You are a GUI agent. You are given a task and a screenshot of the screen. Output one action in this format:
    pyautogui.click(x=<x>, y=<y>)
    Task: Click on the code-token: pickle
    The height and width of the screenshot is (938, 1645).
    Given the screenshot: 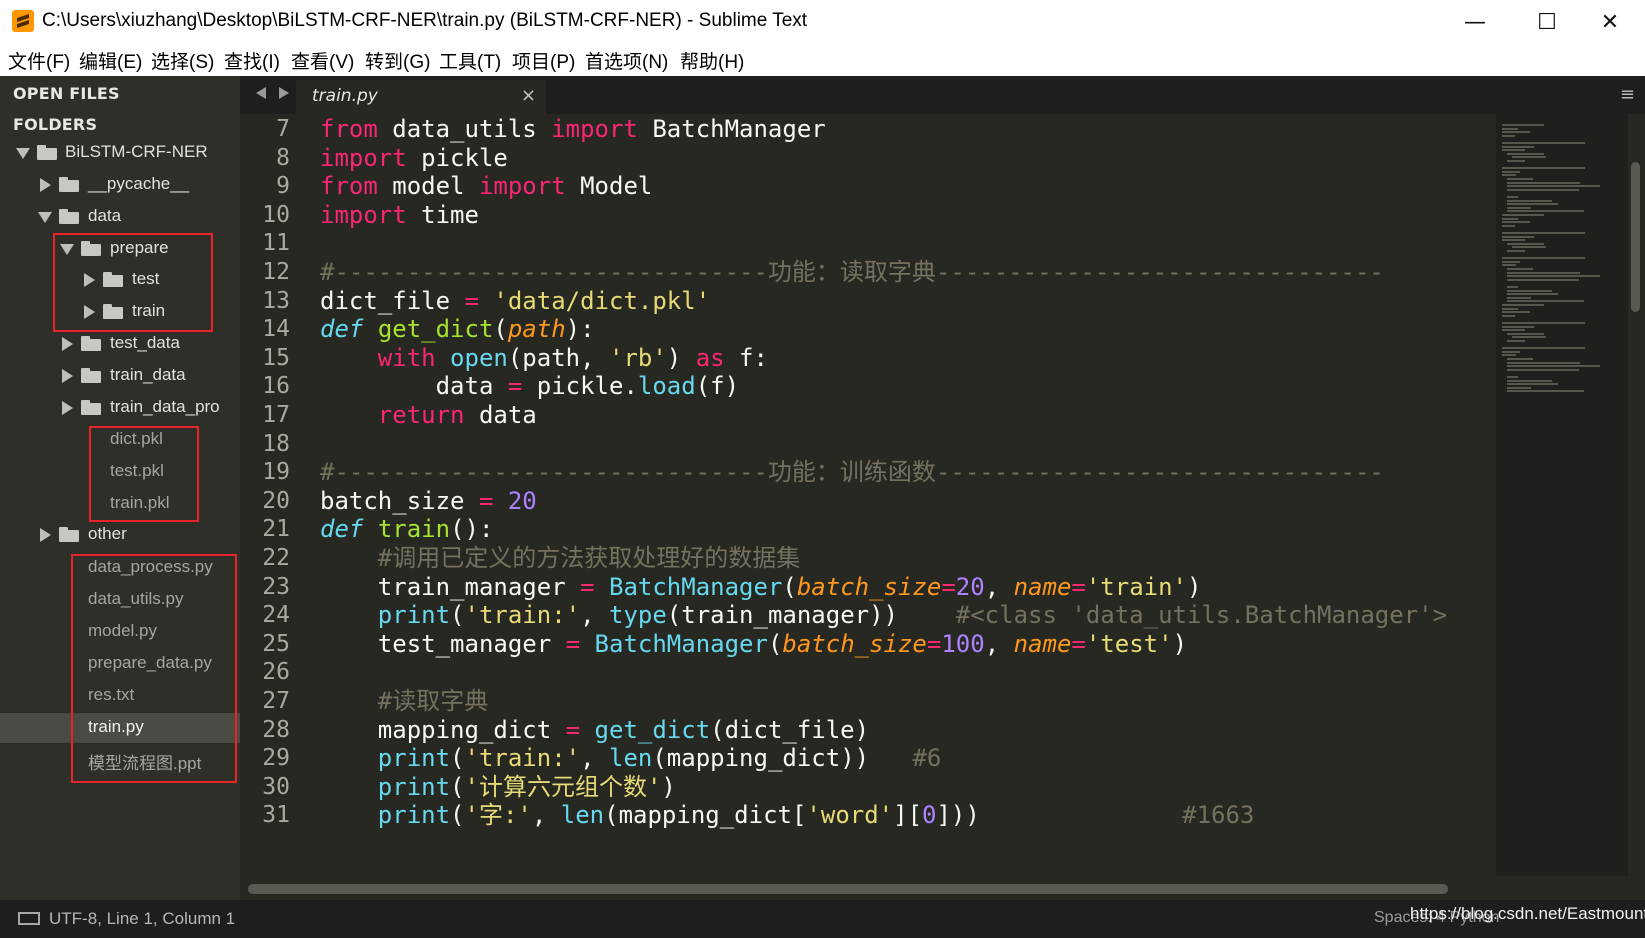 What is the action you would take?
    pyautogui.click(x=457, y=157)
    